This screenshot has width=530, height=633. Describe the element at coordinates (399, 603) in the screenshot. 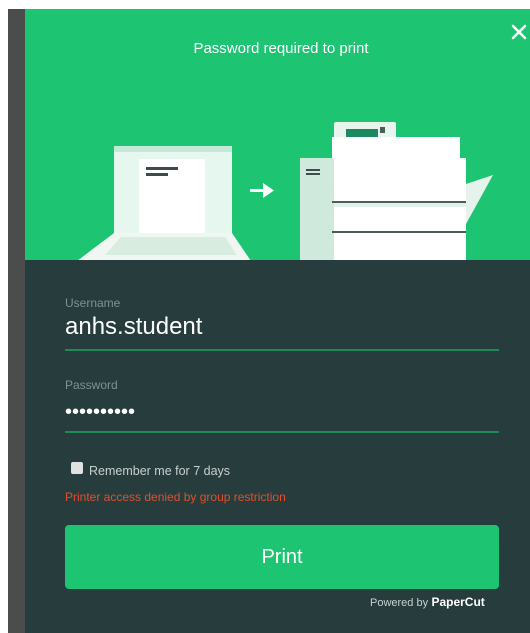

I see `powered-by-text: Powered by` at that location.